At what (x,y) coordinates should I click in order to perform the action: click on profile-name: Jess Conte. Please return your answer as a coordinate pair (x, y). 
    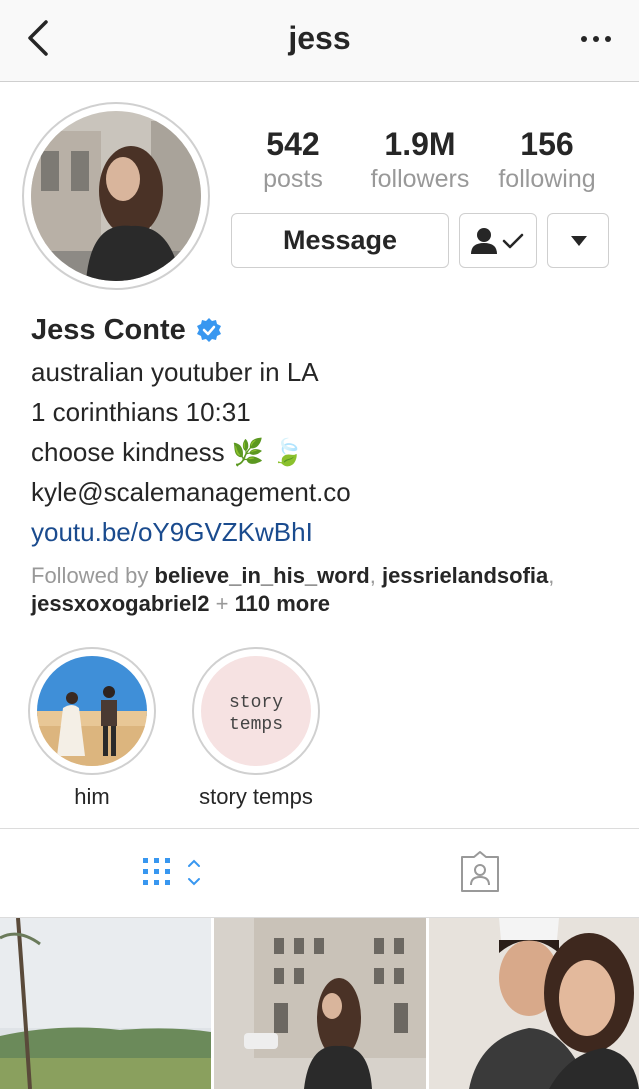
    Looking at the image, I should click on (127, 330).